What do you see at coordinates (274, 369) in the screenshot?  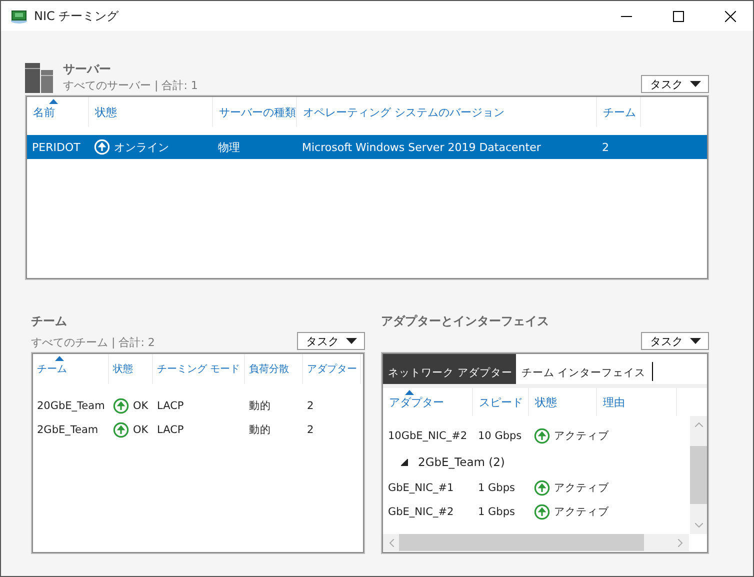 I see `column-header: 負荷分散` at bounding box center [274, 369].